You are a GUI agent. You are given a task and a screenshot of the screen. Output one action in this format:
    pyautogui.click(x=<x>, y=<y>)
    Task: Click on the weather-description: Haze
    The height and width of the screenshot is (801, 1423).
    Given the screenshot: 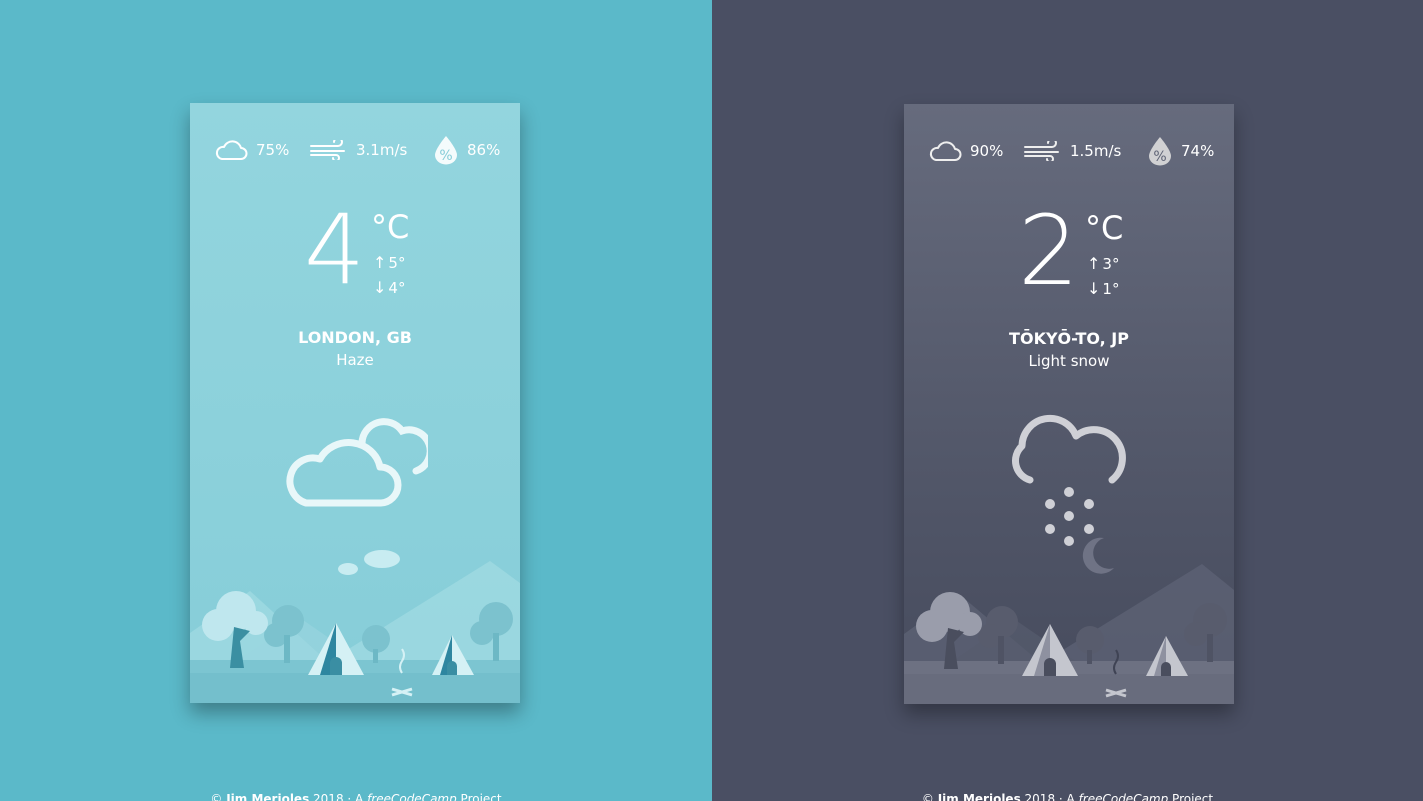 What is the action you would take?
    pyautogui.click(x=355, y=360)
    